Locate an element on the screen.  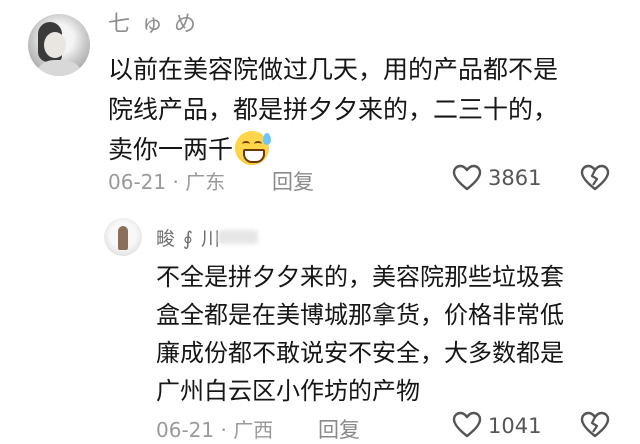
reply-commenter-avatar is located at coordinates (123, 237).